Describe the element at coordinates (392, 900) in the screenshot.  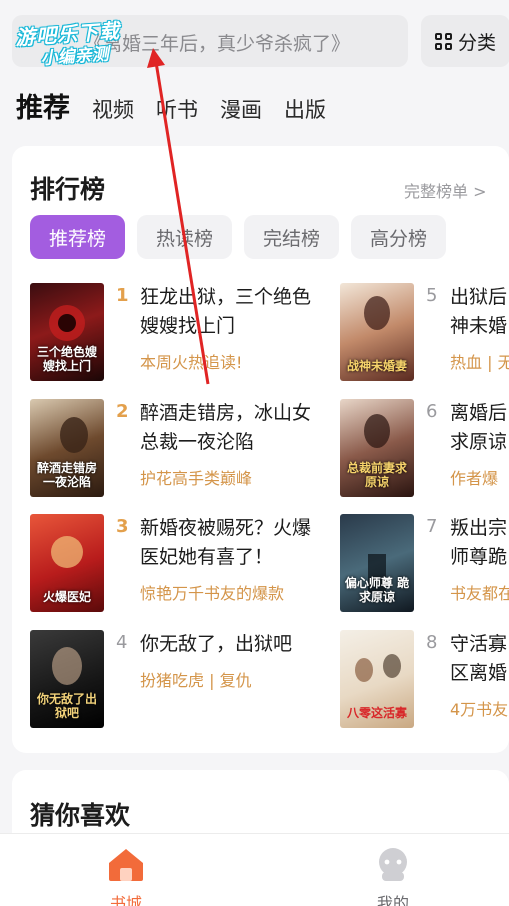
I see `nav-profile-label: 我的` at that location.